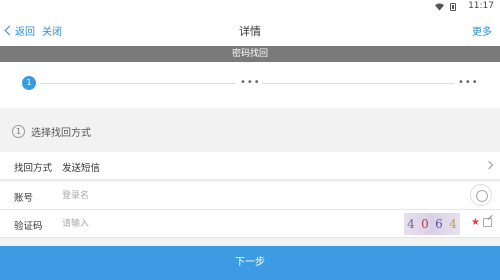 This screenshot has width=500, height=280. Describe the element at coordinates (250, 131) in the screenshot. I see `sub-header: 1 选择找回方式` at that location.